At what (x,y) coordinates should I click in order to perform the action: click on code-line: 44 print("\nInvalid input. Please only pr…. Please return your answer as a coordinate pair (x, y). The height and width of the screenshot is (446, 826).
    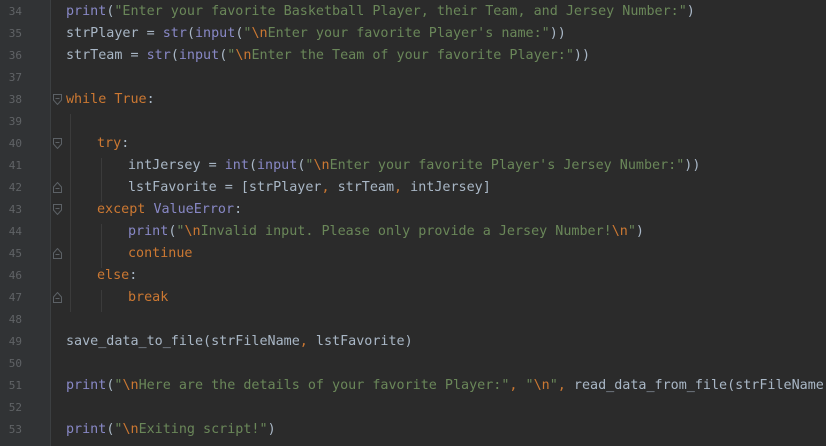
    Looking at the image, I should click on (413, 232).